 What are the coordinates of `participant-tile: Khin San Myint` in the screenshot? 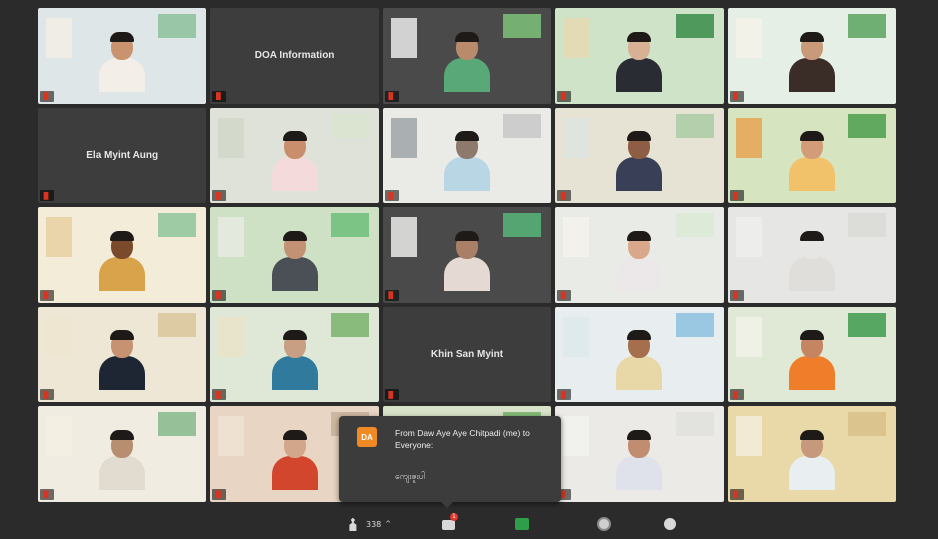 It's located at (467, 354).